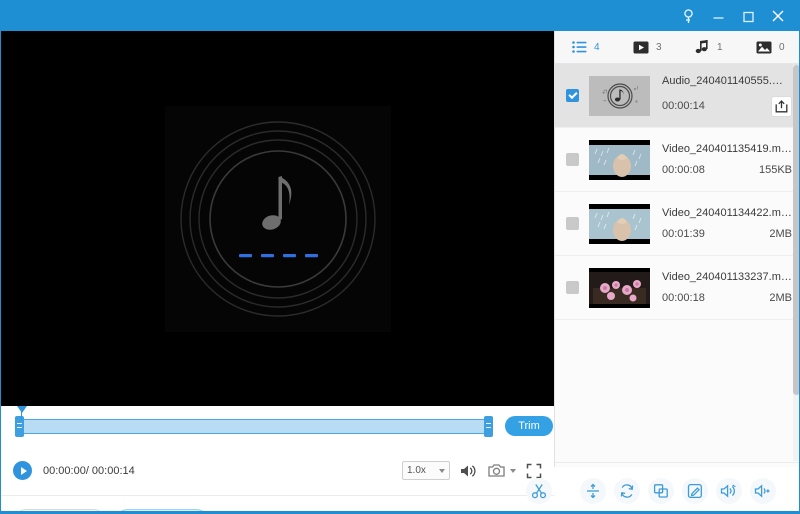  I want to click on file-meta-row: 00:00:14, so click(727, 106).